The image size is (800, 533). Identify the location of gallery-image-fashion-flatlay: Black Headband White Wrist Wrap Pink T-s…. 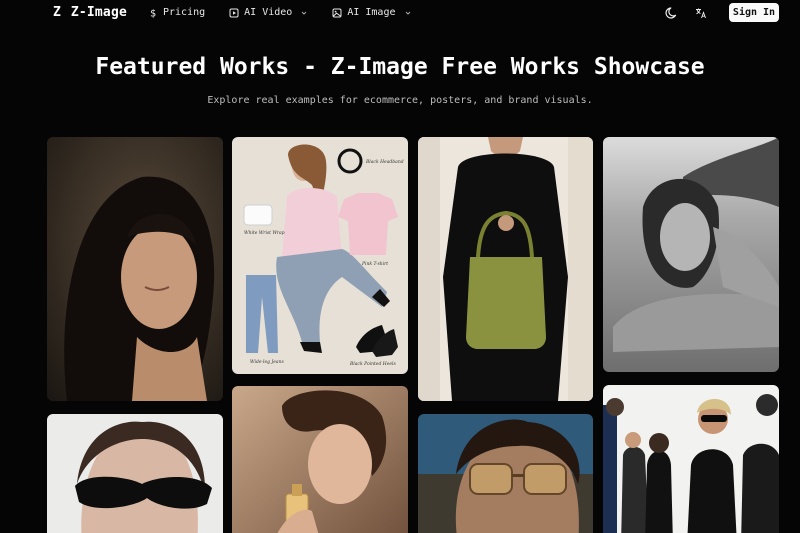
(320, 255).